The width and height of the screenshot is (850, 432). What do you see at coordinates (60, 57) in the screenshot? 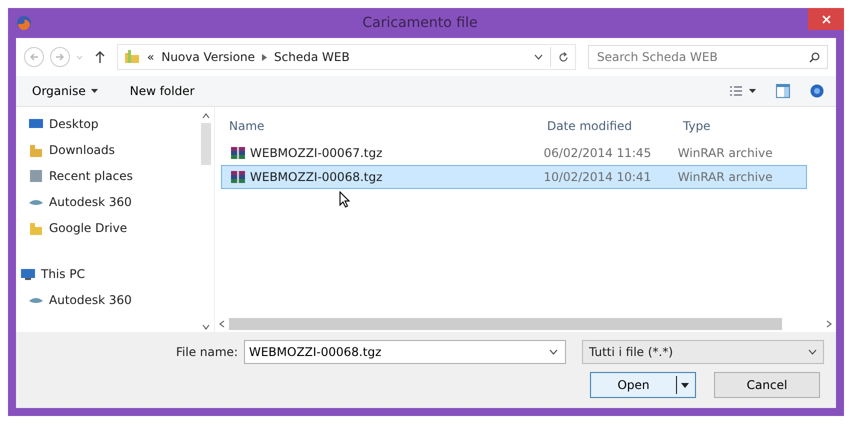
I see `forward-arrow-icon` at bounding box center [60, 57].